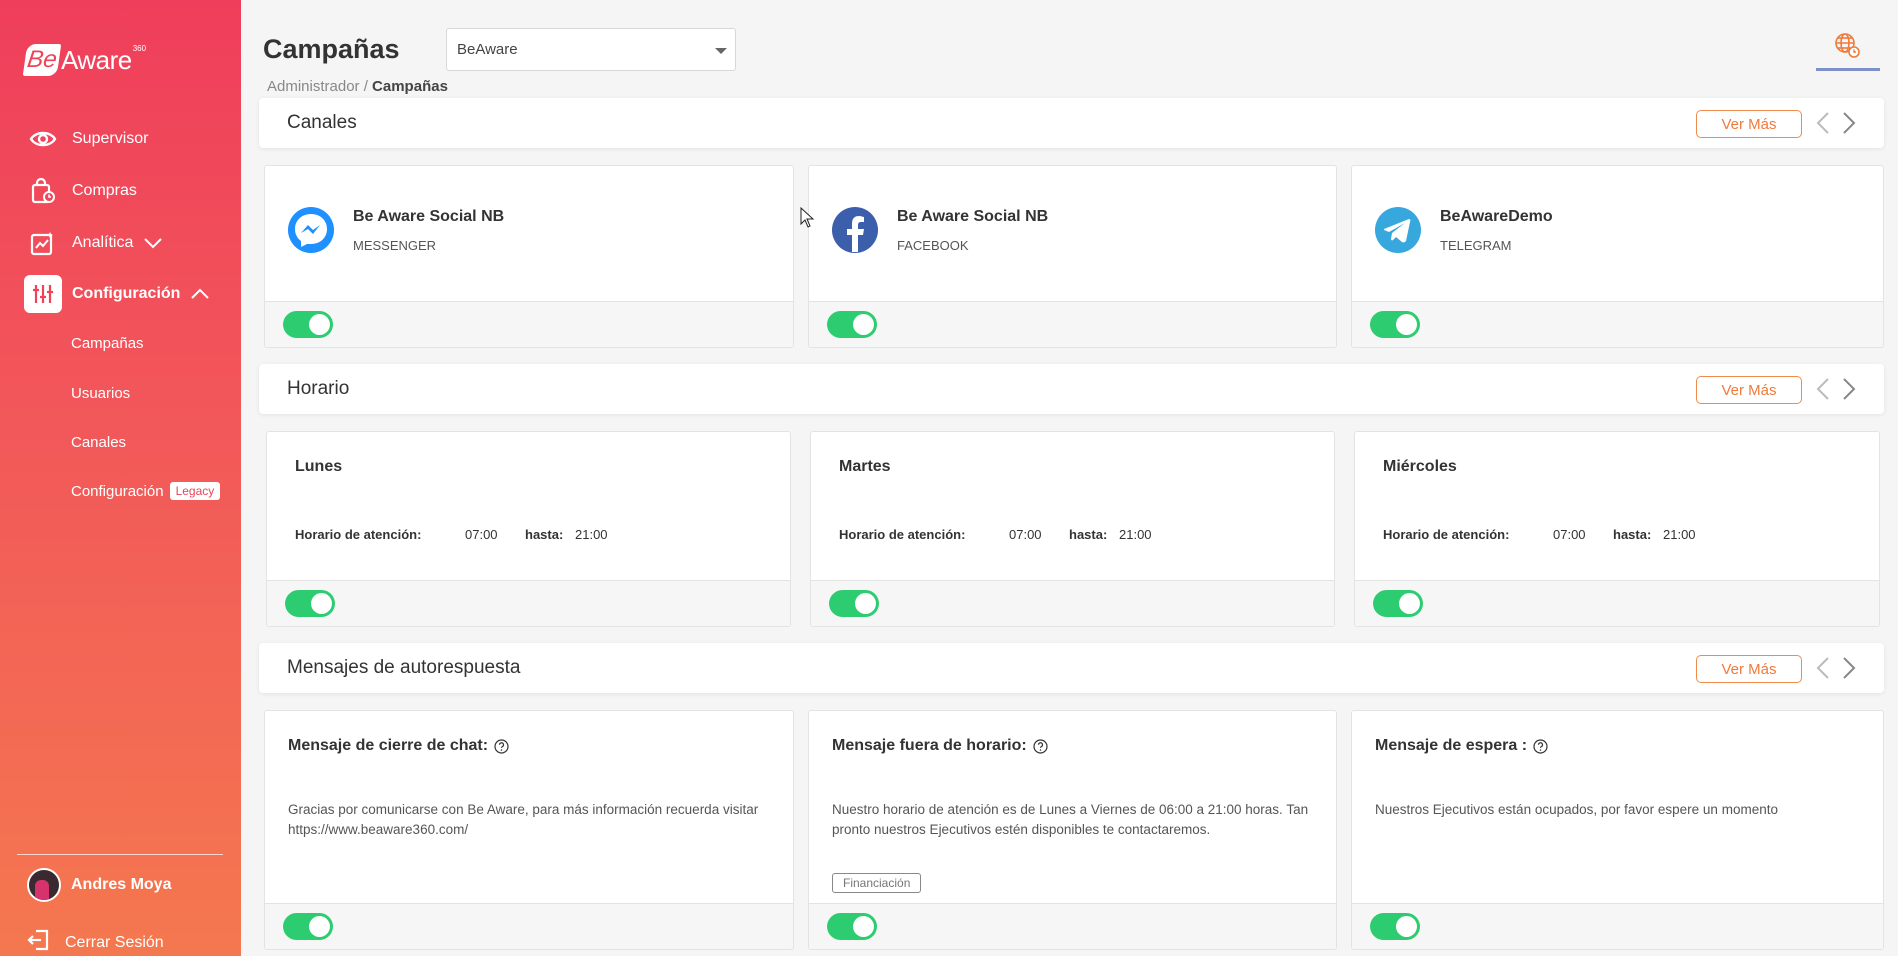  I want to click on chevron-down-icon, so click(153, 243).